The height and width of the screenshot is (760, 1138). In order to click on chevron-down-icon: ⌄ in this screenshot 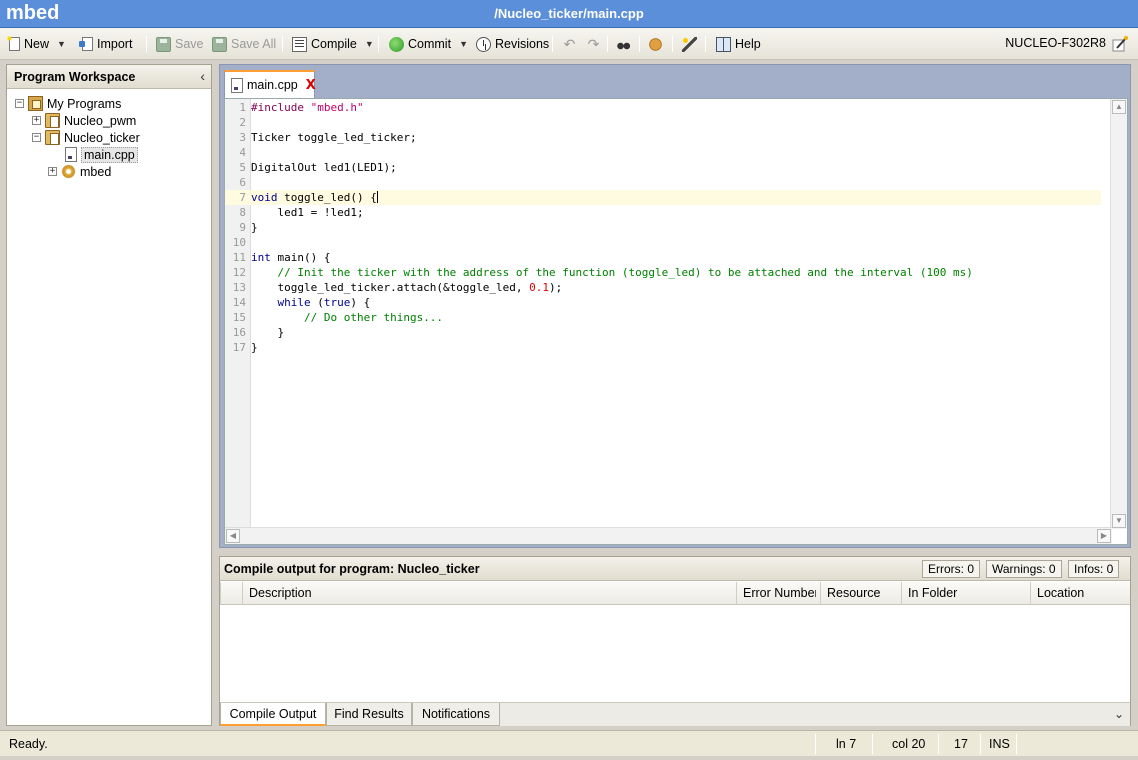, I will do `click(1119, 714)`.